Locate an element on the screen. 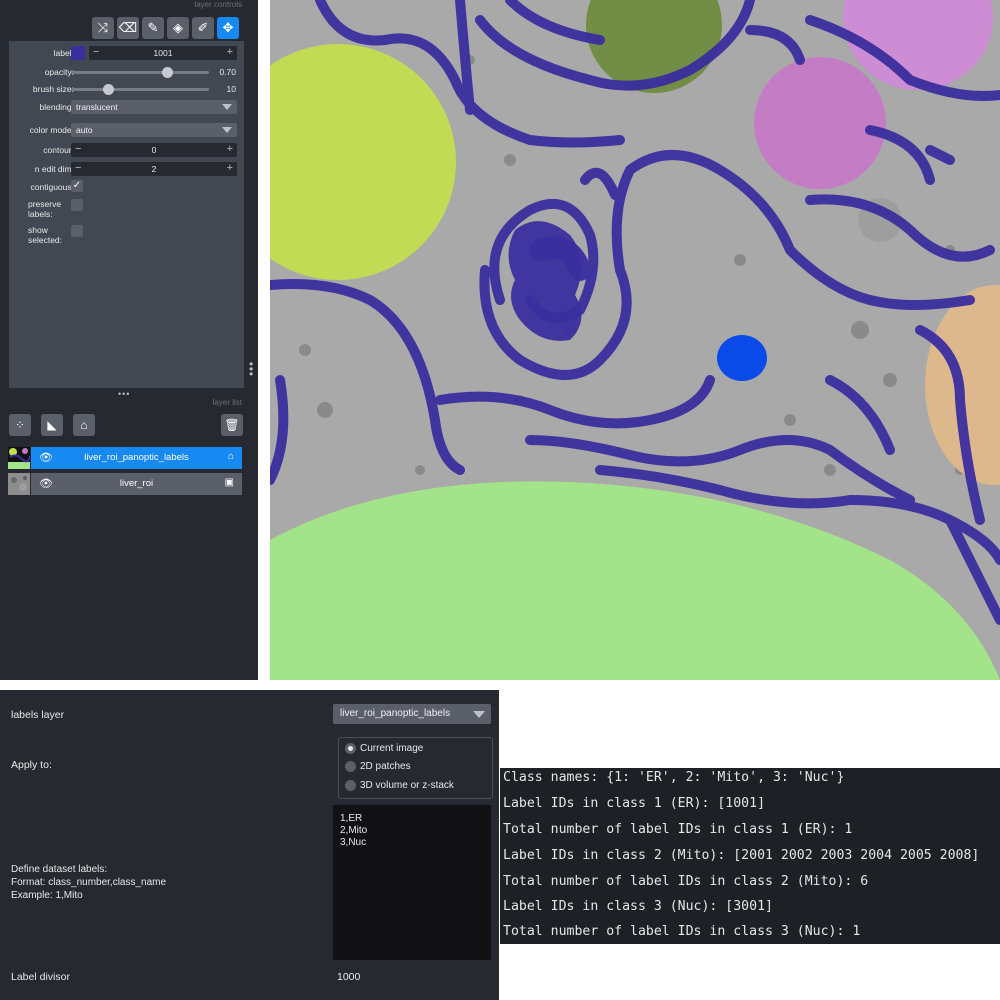  layer-item-body: 👁 liver_roi ▣ is located at coordinates (136, 484).